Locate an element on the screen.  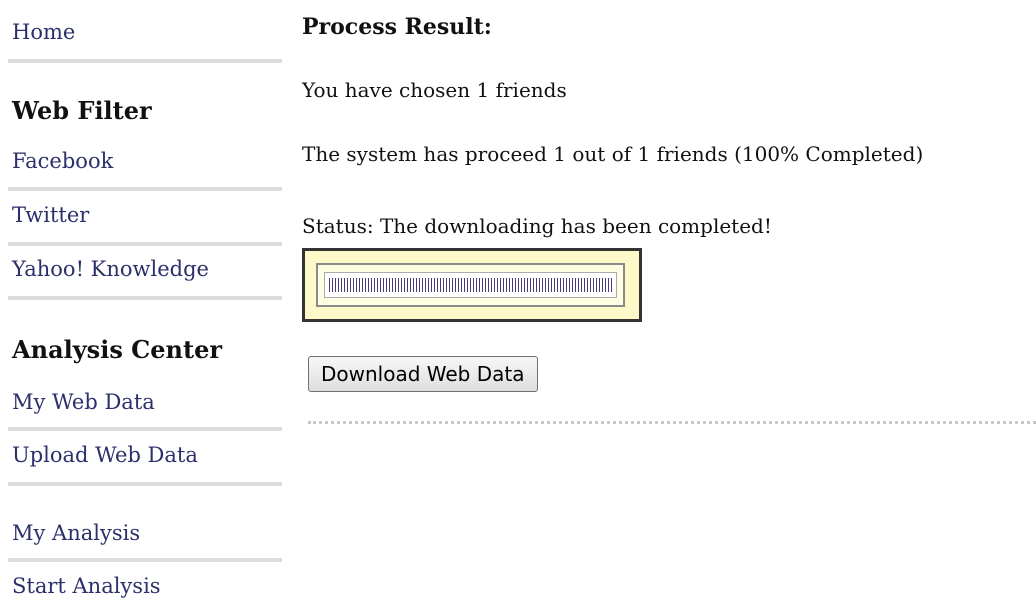
progress-bar is located at coordinates (472, 285).